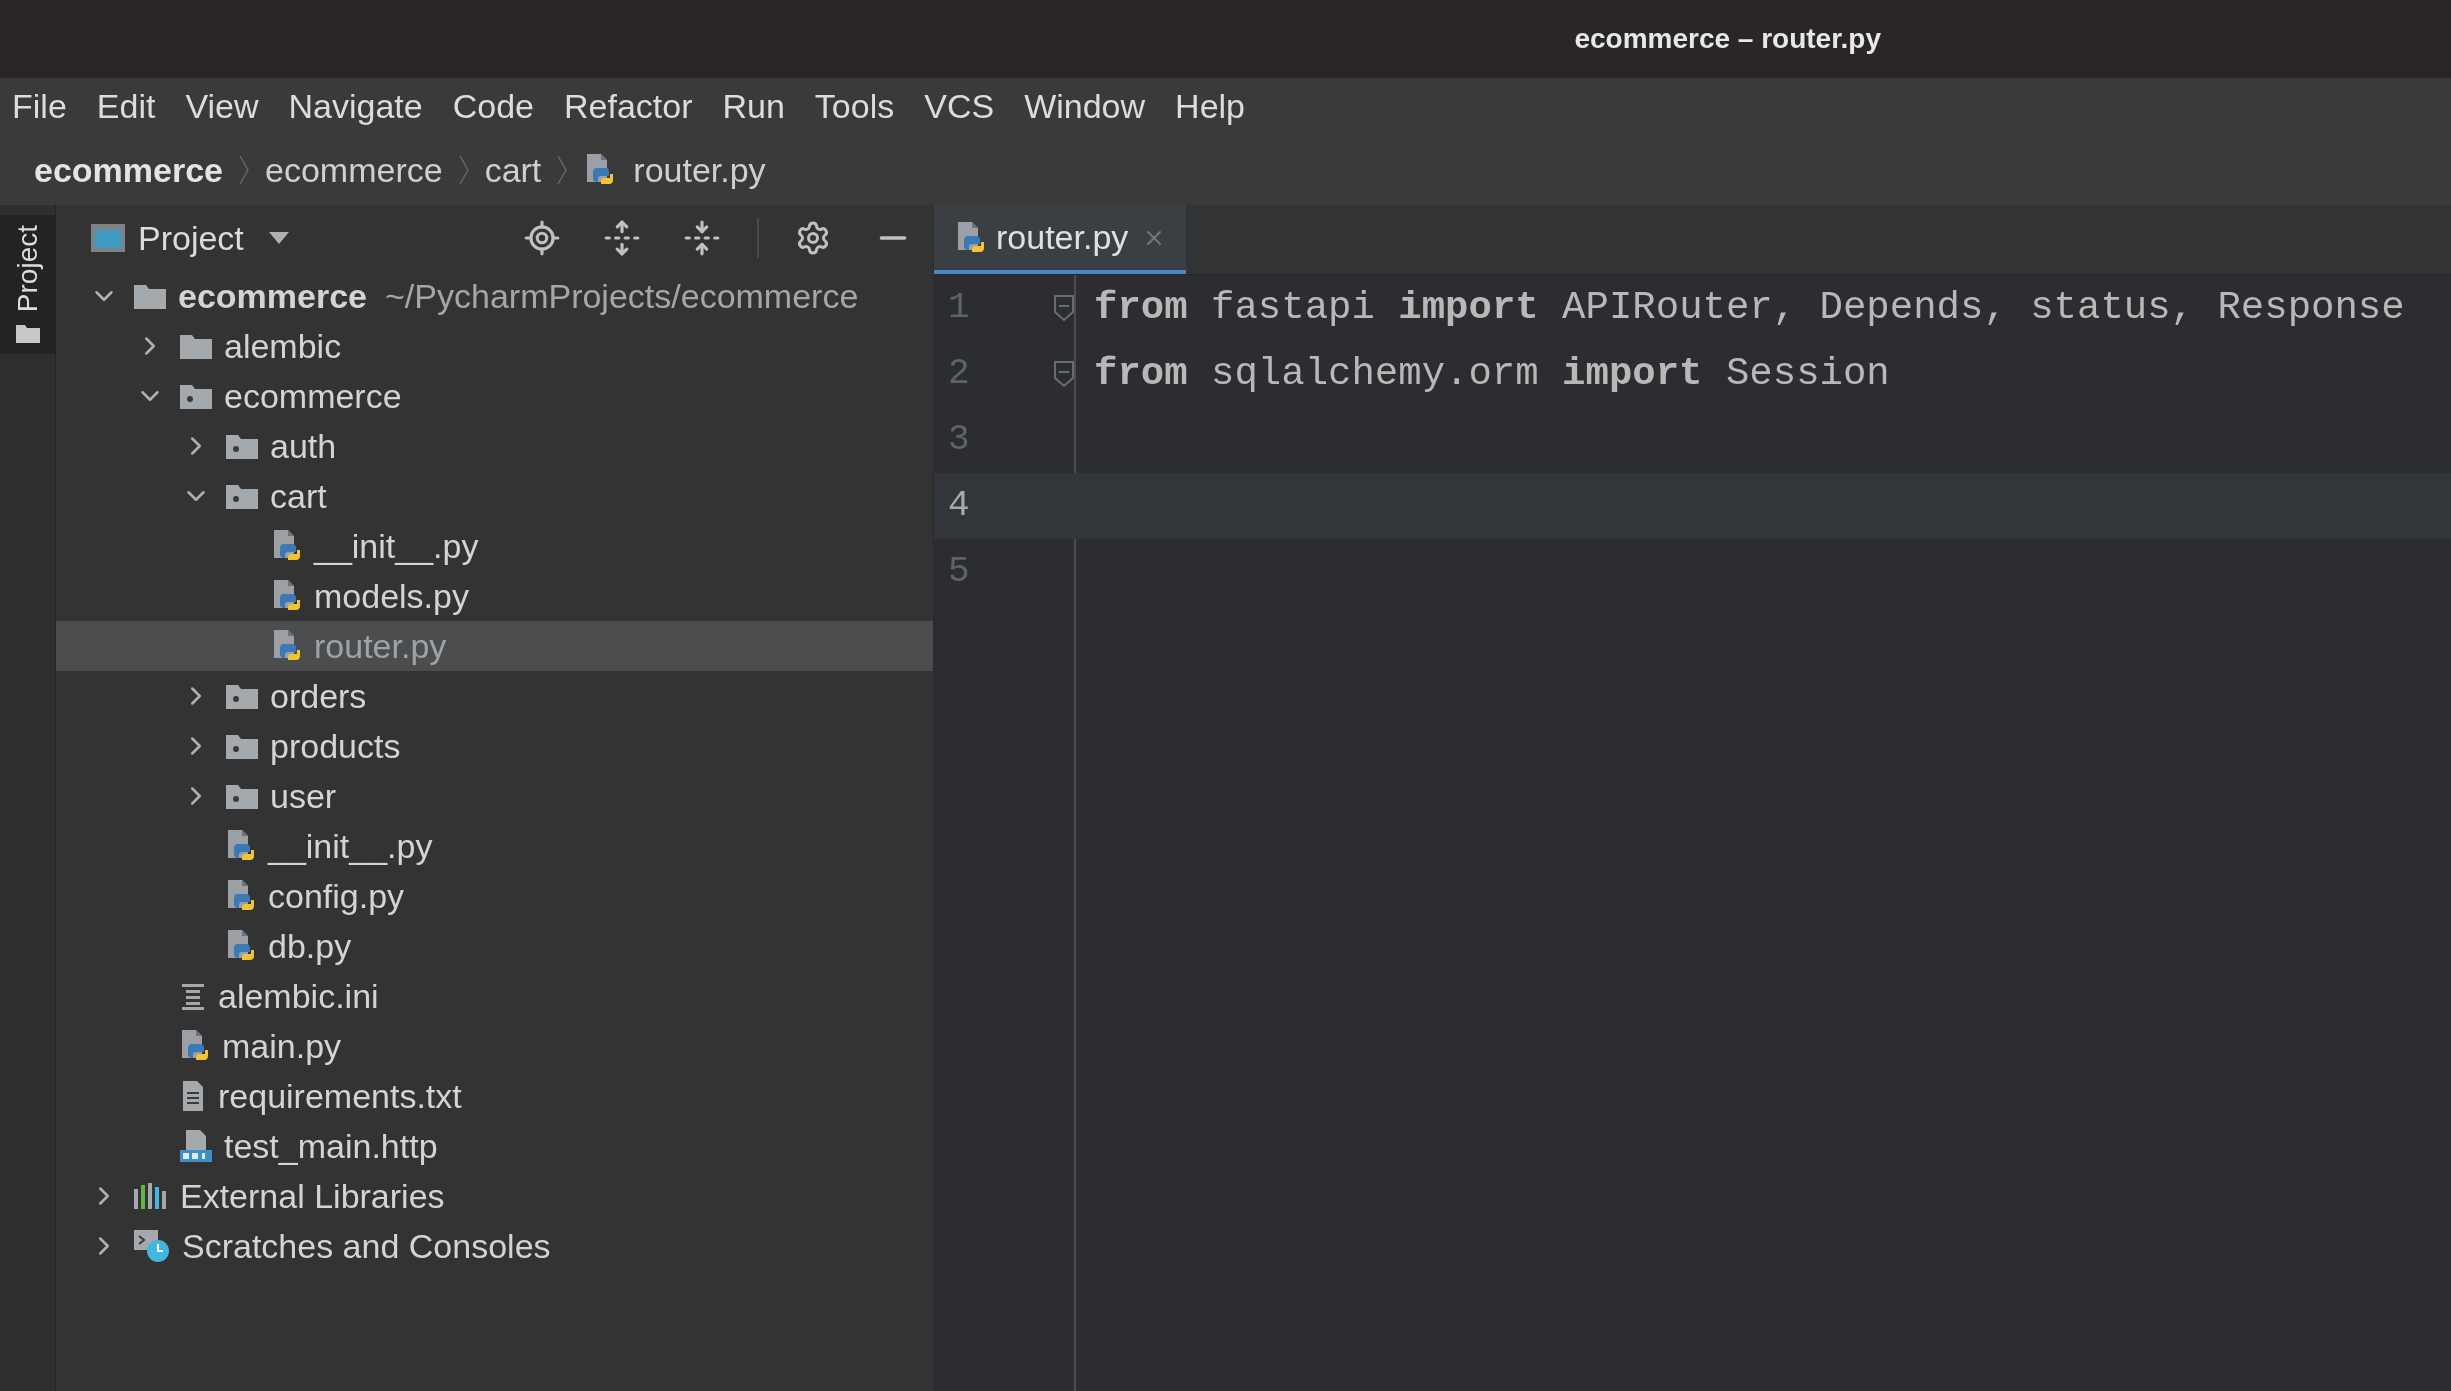 This screenshot has width=2451, height=1391. What do you see at coordinates (1727, 39) in the screenshot?
I see `window-title: ecommerce – router.py` at bounding box center [1727, 39].